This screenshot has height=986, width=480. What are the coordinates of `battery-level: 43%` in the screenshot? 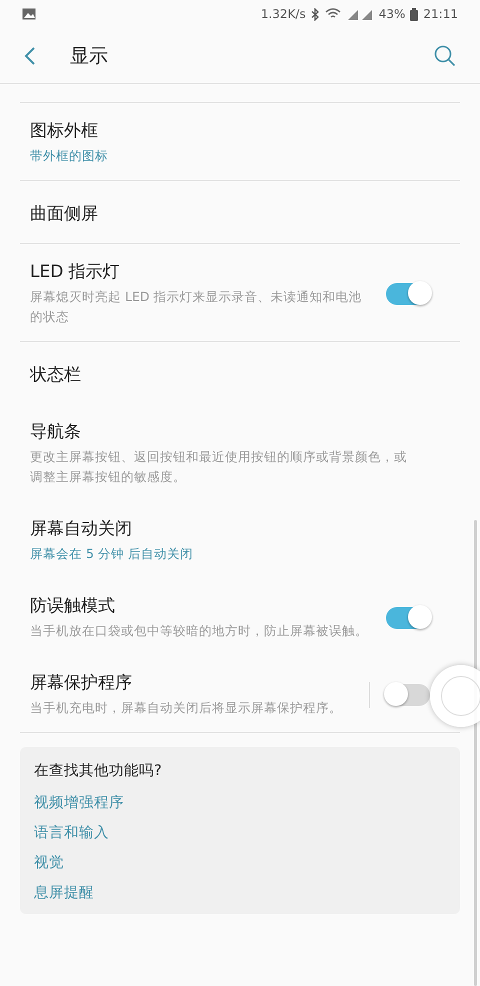 It's located at (392, 14).